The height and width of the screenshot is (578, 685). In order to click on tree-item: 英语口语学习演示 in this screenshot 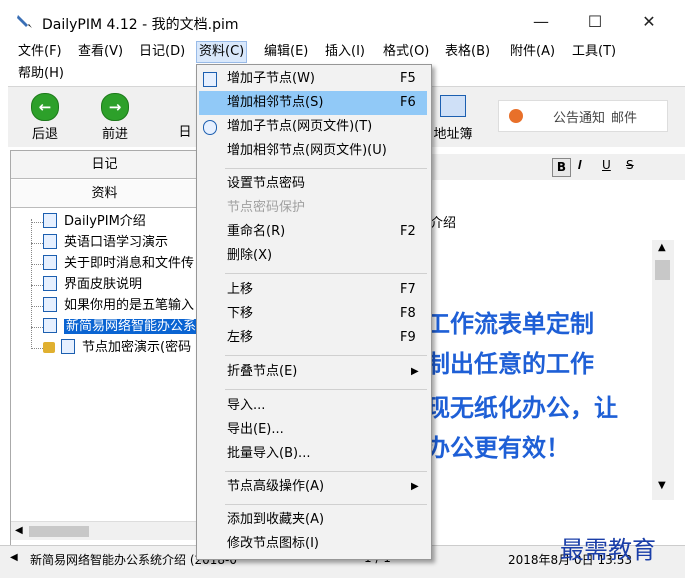, I will do `click(105, 243)`.